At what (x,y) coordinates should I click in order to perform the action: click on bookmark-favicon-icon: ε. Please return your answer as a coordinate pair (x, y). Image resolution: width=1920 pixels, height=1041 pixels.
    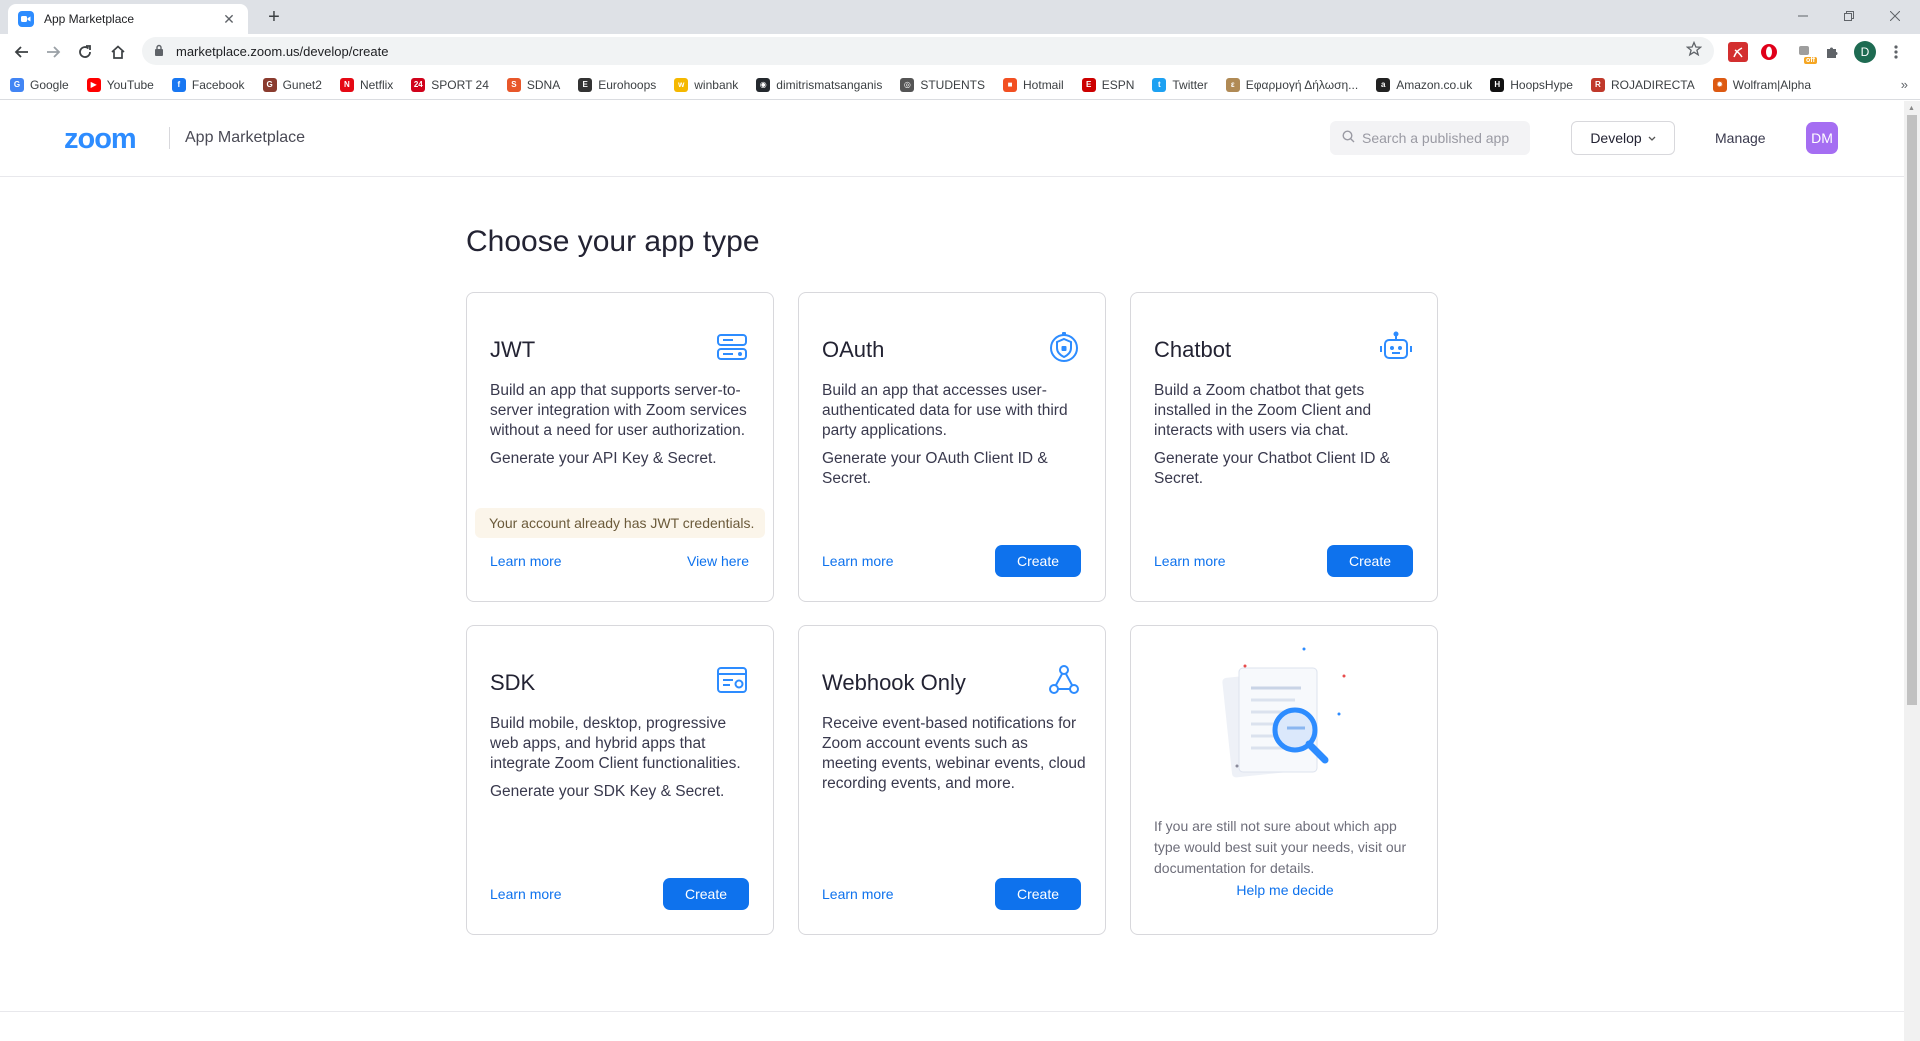
    Looking at the image, I should click on (1232, 84).